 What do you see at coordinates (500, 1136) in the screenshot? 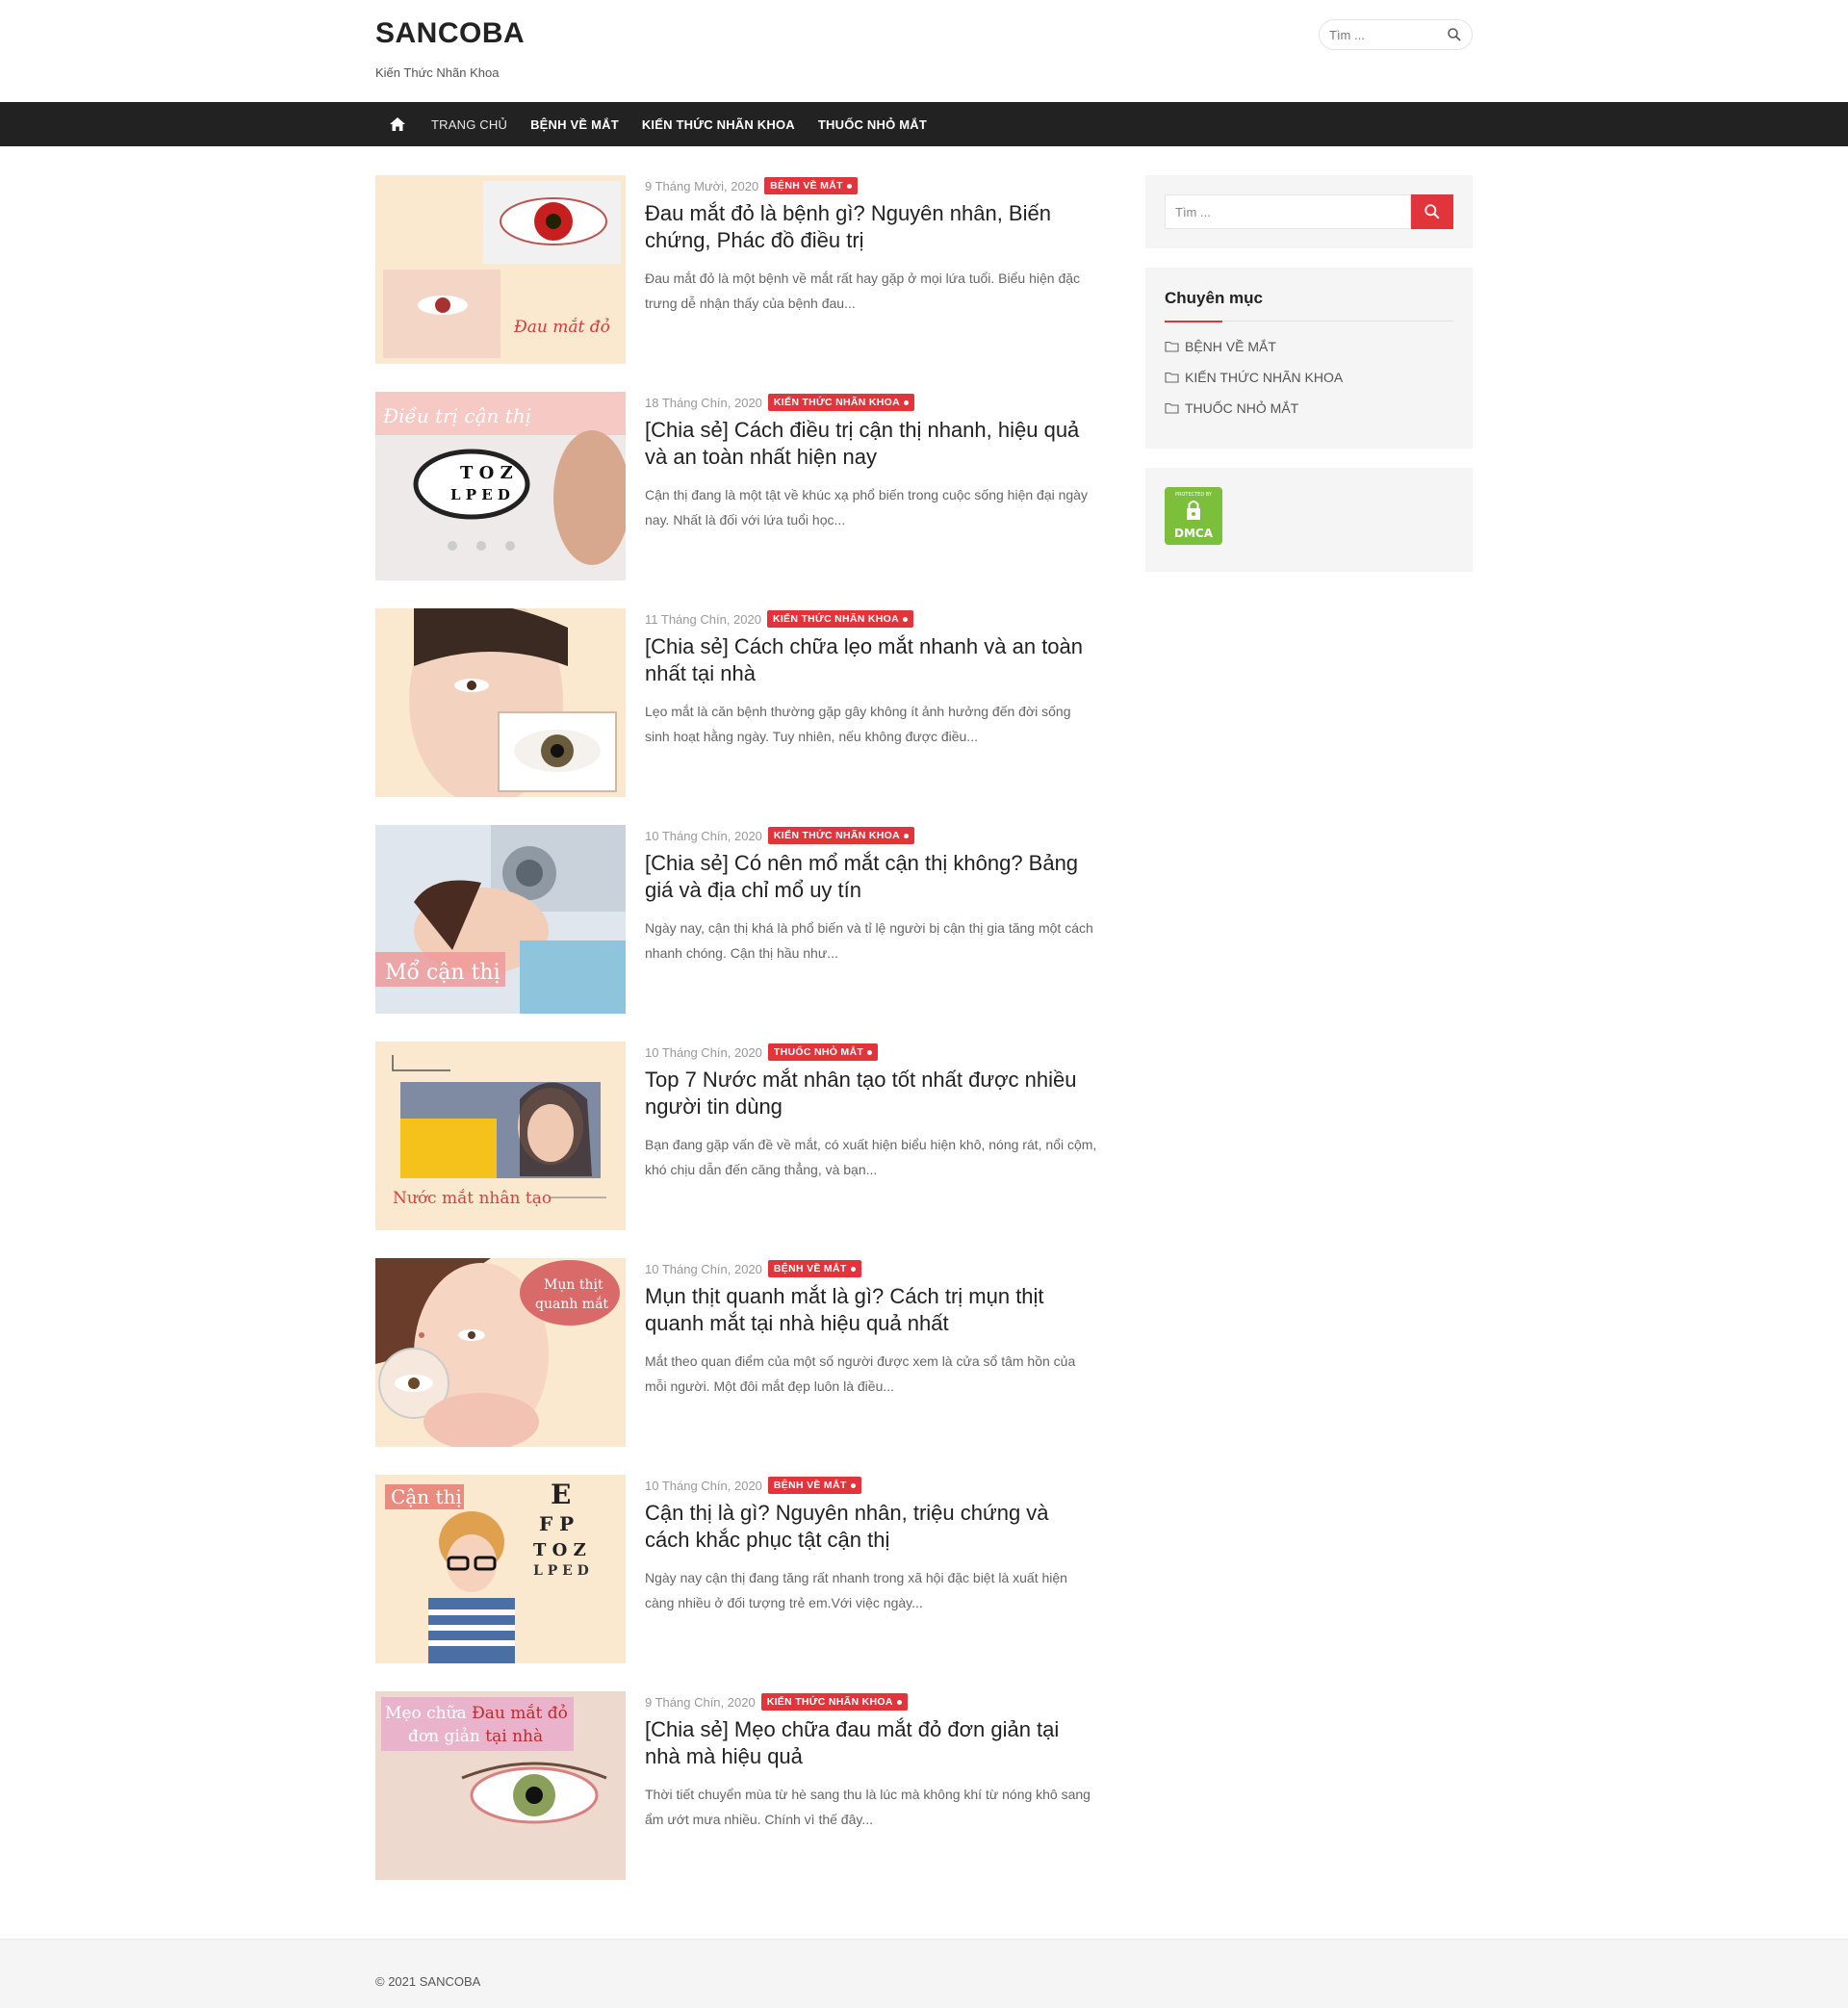
I see `post-thumbnail: Nước mắt nhân tạo` at bounding box center [500, 1136].